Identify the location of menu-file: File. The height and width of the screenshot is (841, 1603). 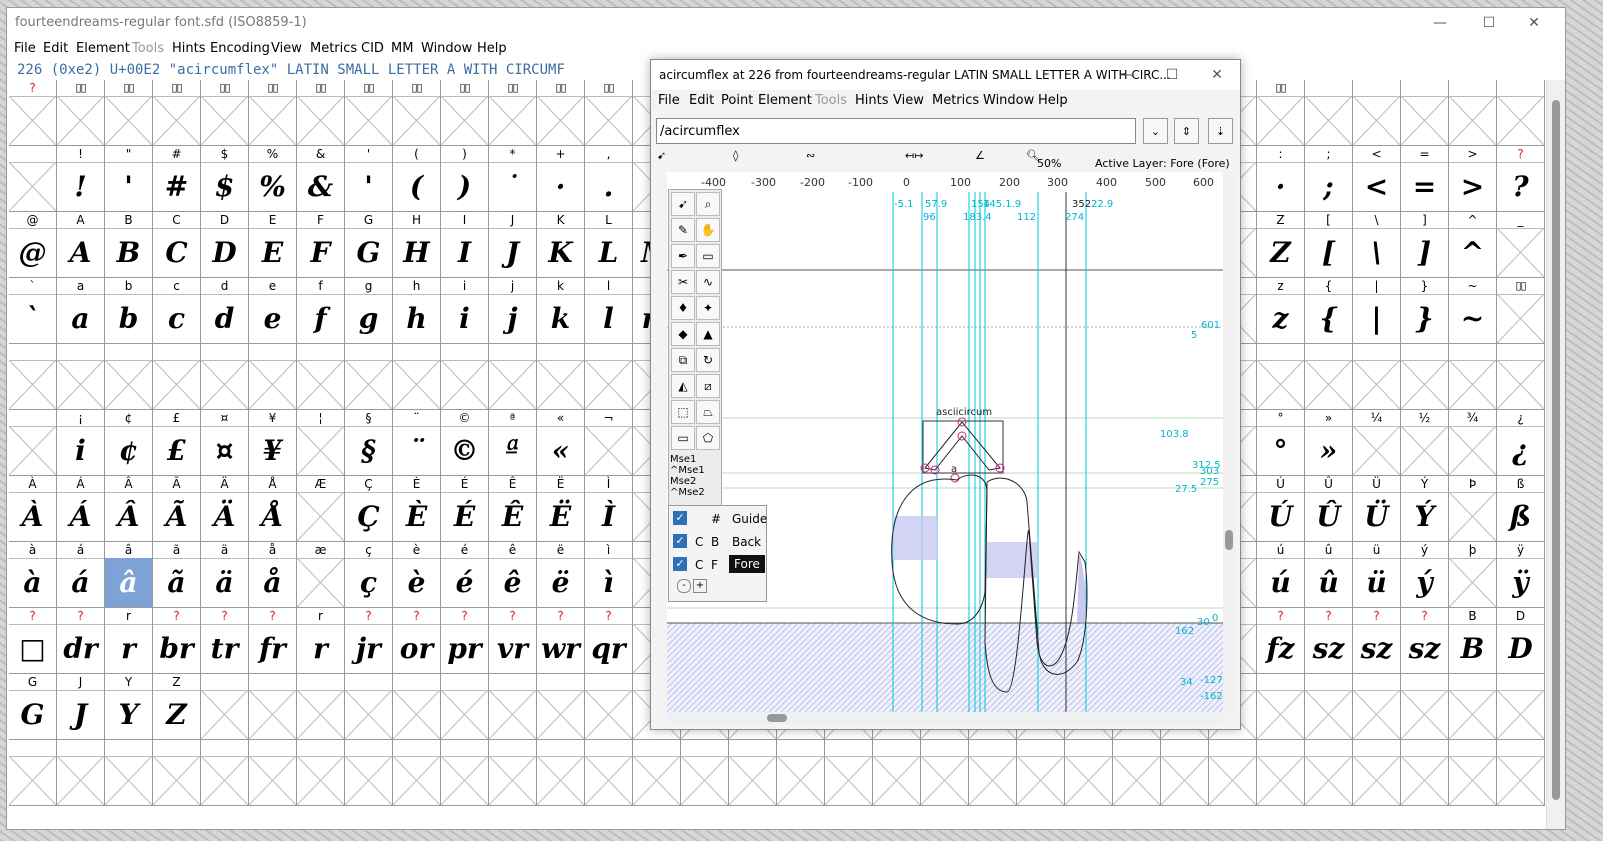
(25, 48).